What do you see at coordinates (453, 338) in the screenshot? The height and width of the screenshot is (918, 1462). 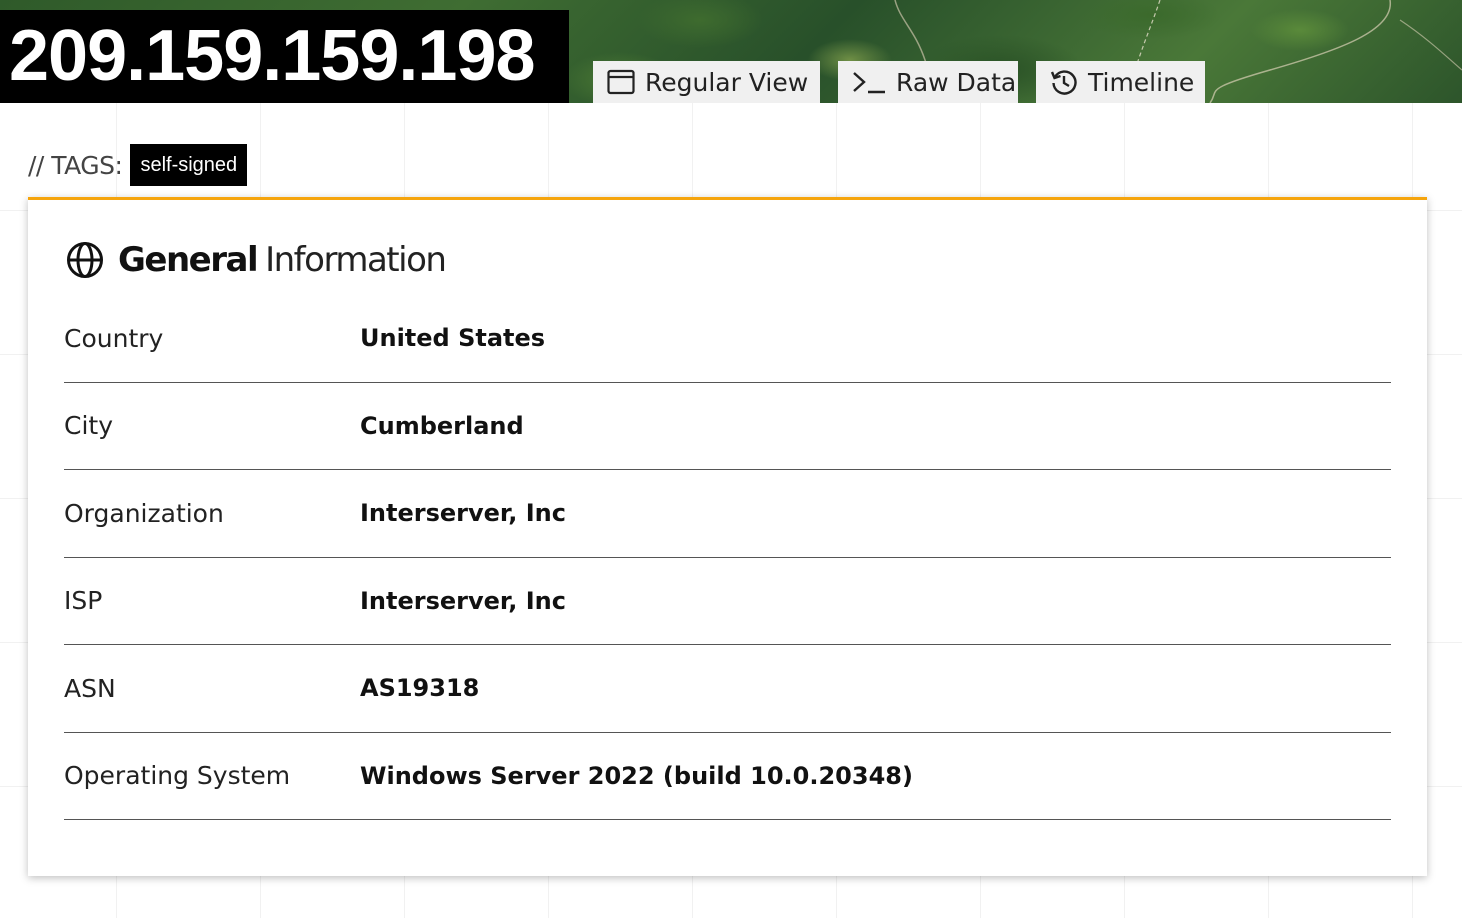 I see `info-value: United States` at bounding box center [453, 338].